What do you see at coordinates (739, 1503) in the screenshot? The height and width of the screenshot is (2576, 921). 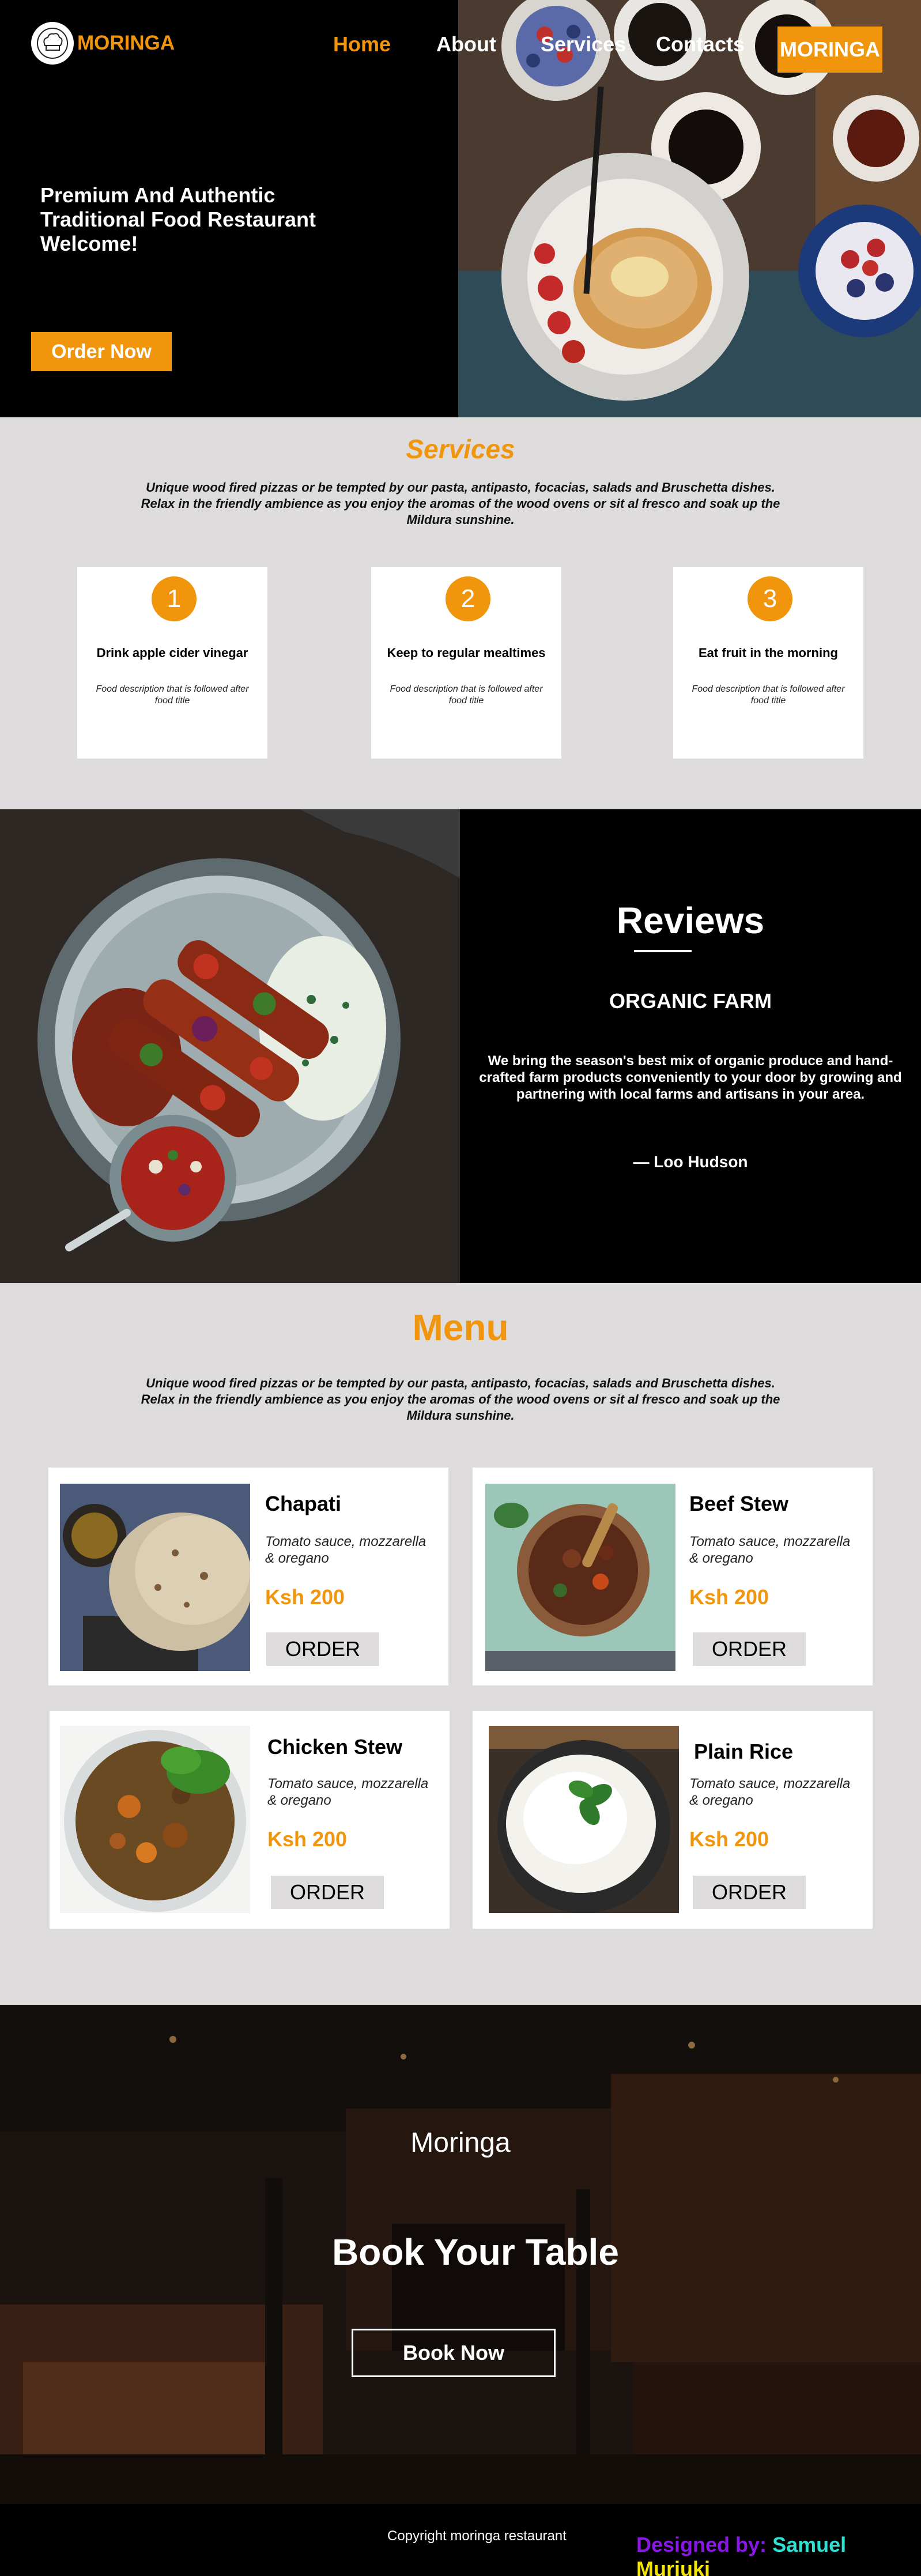 I see `menu-item-name: Beef Stew` at bounding box center [739, 1503].